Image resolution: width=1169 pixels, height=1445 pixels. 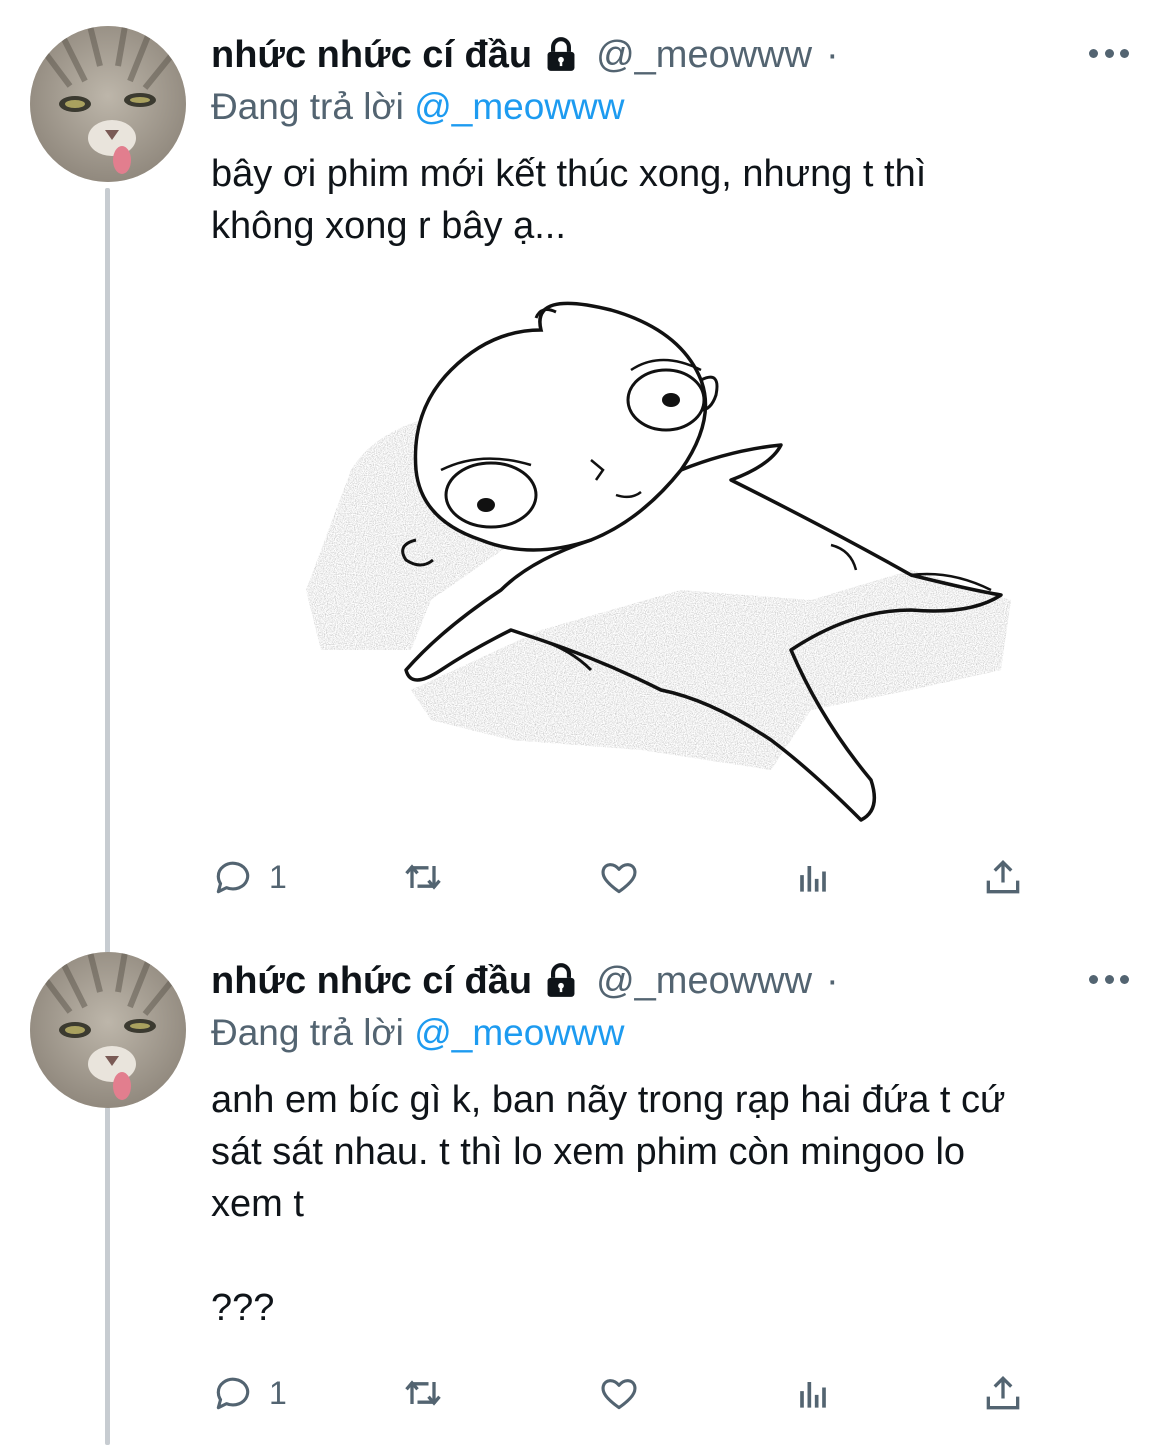 I want to click on tweet-text-line: ???, so click(x=243, y=1308).